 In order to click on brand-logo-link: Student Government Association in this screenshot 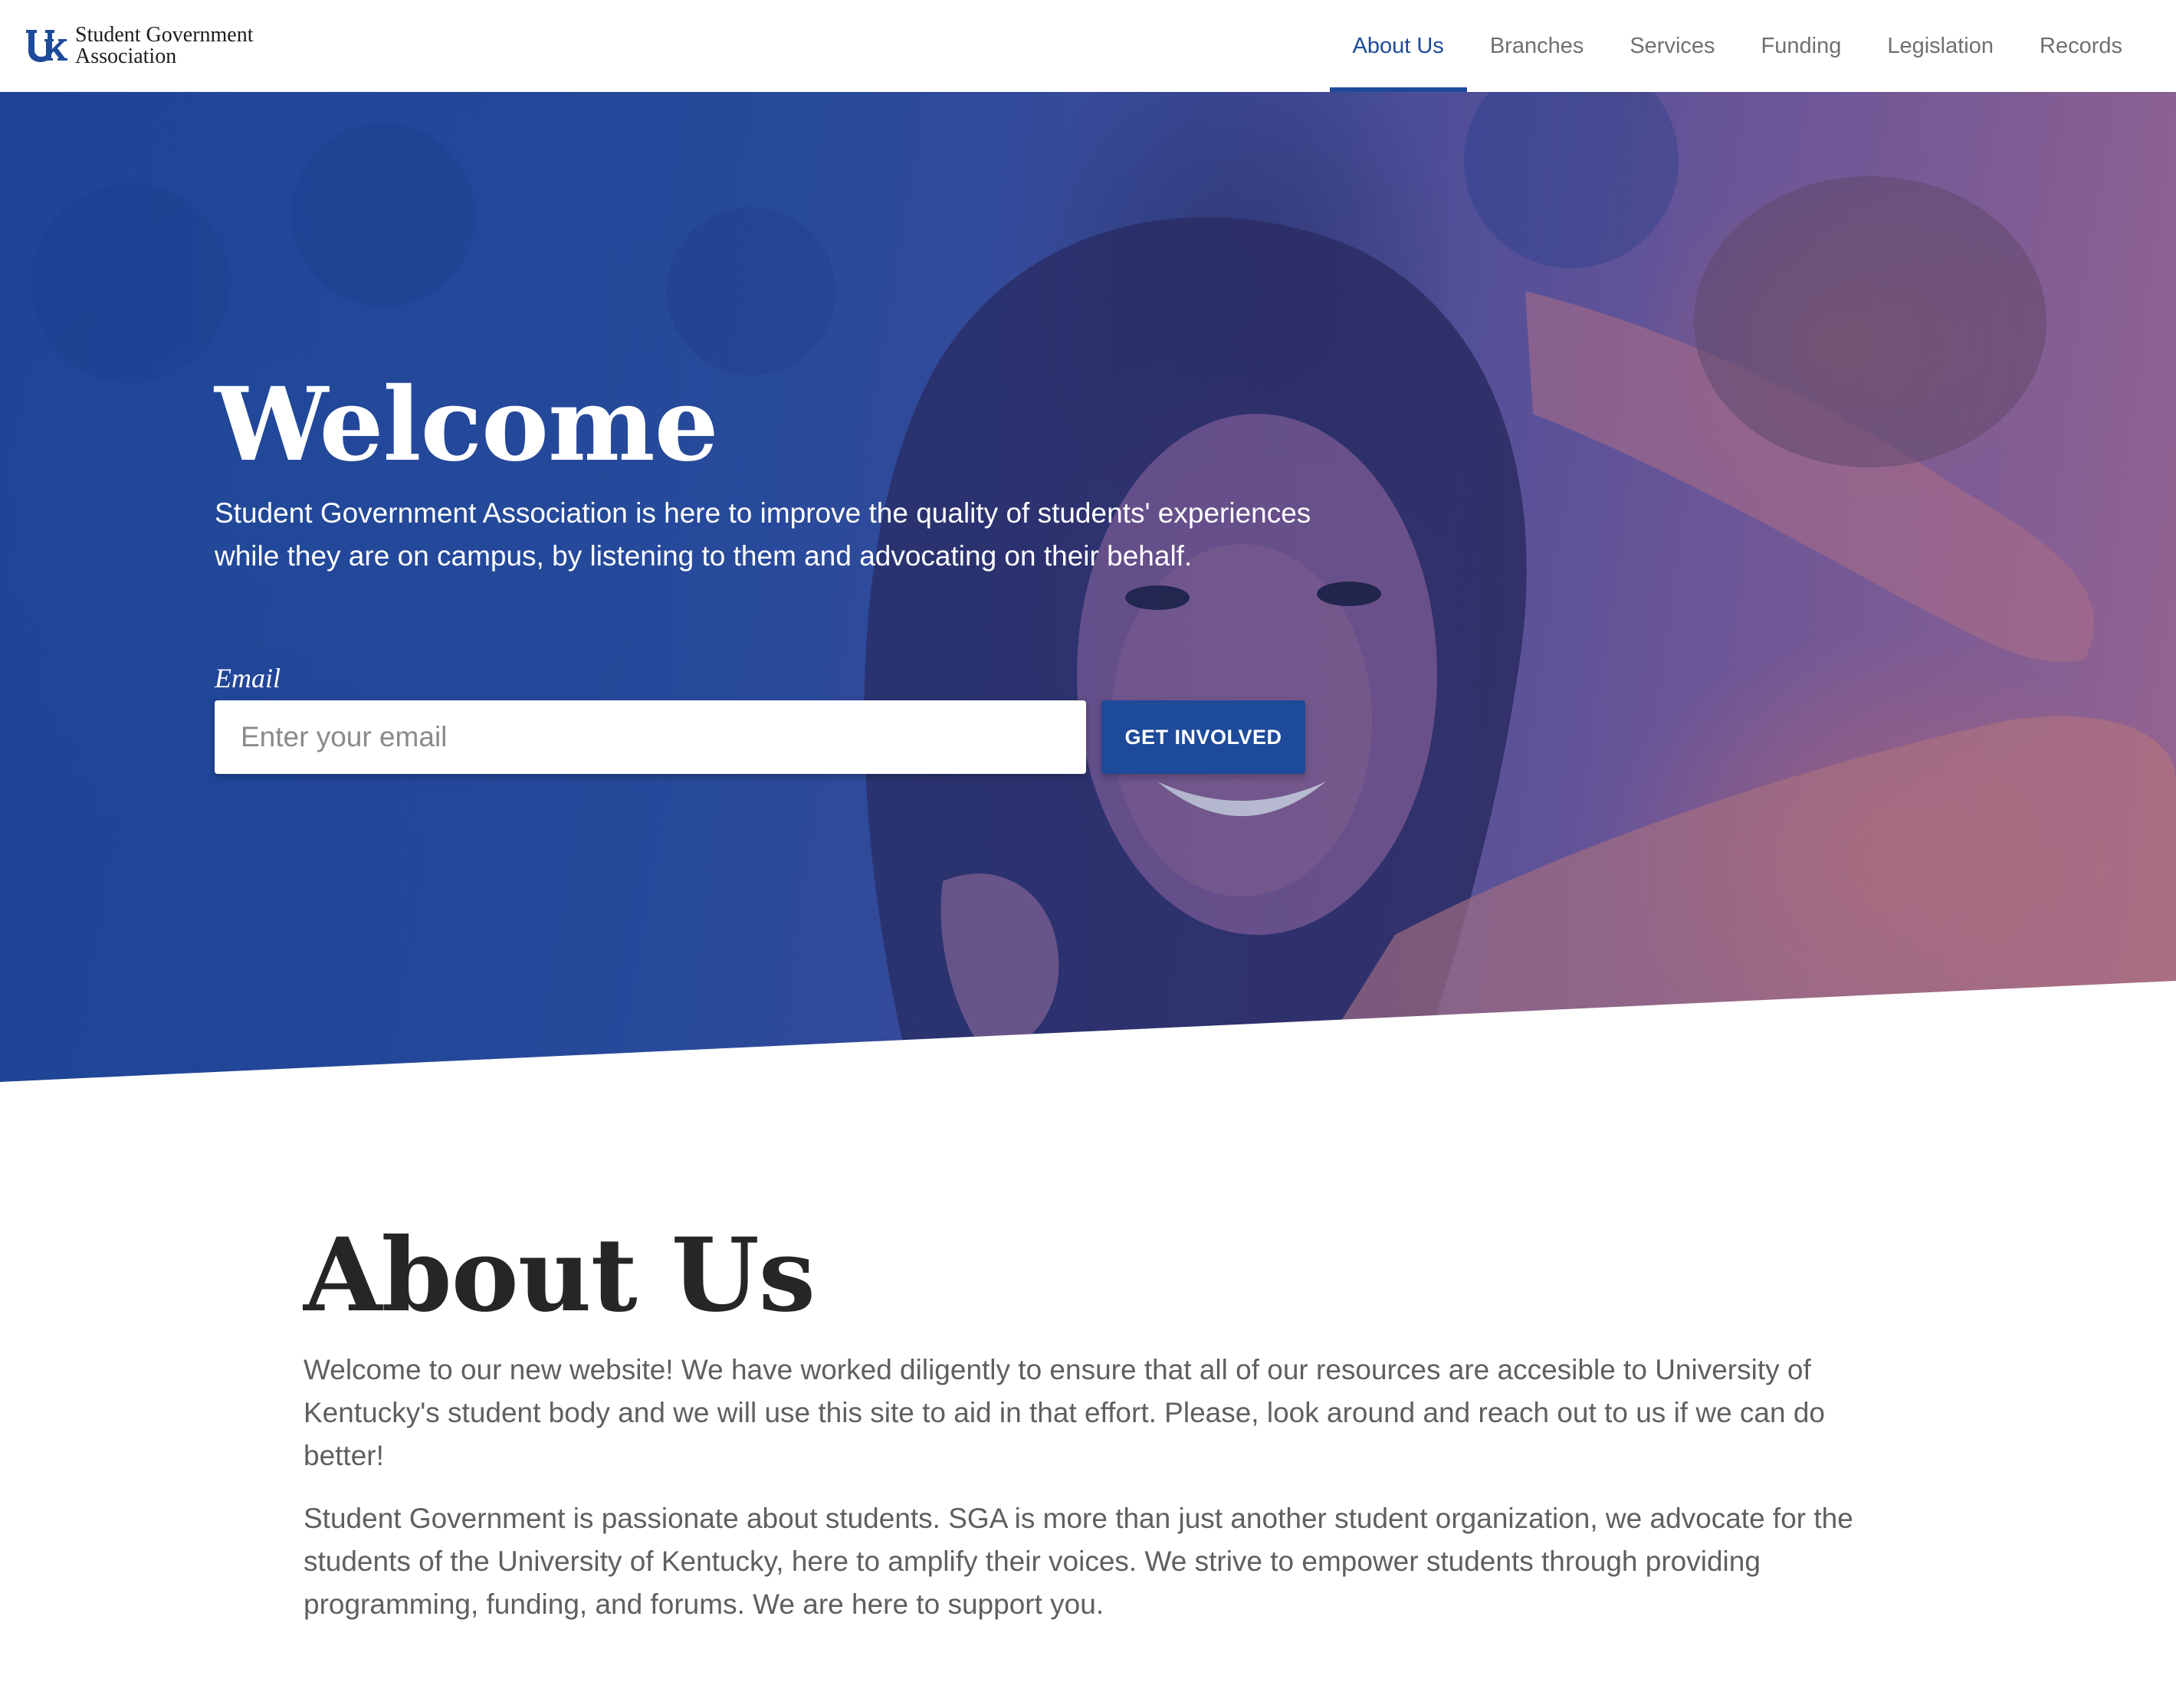, I will do `click(139, 46)`.